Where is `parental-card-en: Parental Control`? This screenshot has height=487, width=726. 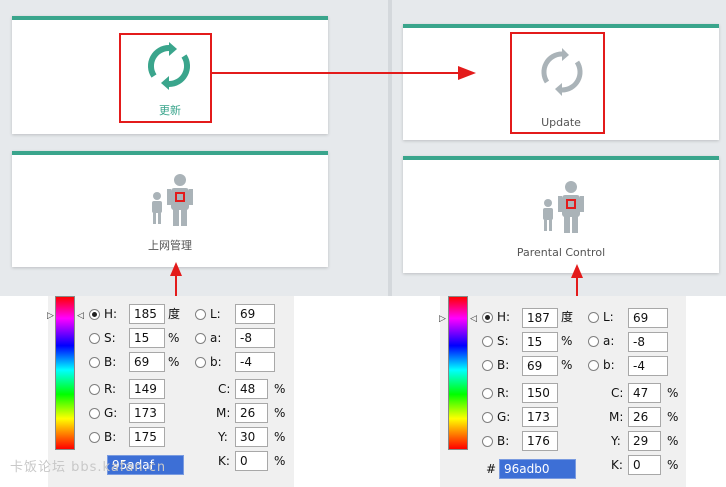
parental-card-en: Parental Control is located at coordinates (561, 214).